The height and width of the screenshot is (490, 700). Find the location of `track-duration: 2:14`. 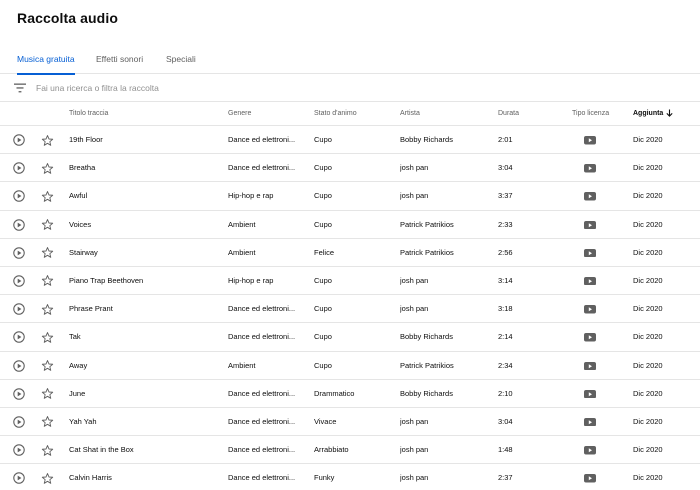

track-duration: 2:14 is located at coordinates (505, 337).